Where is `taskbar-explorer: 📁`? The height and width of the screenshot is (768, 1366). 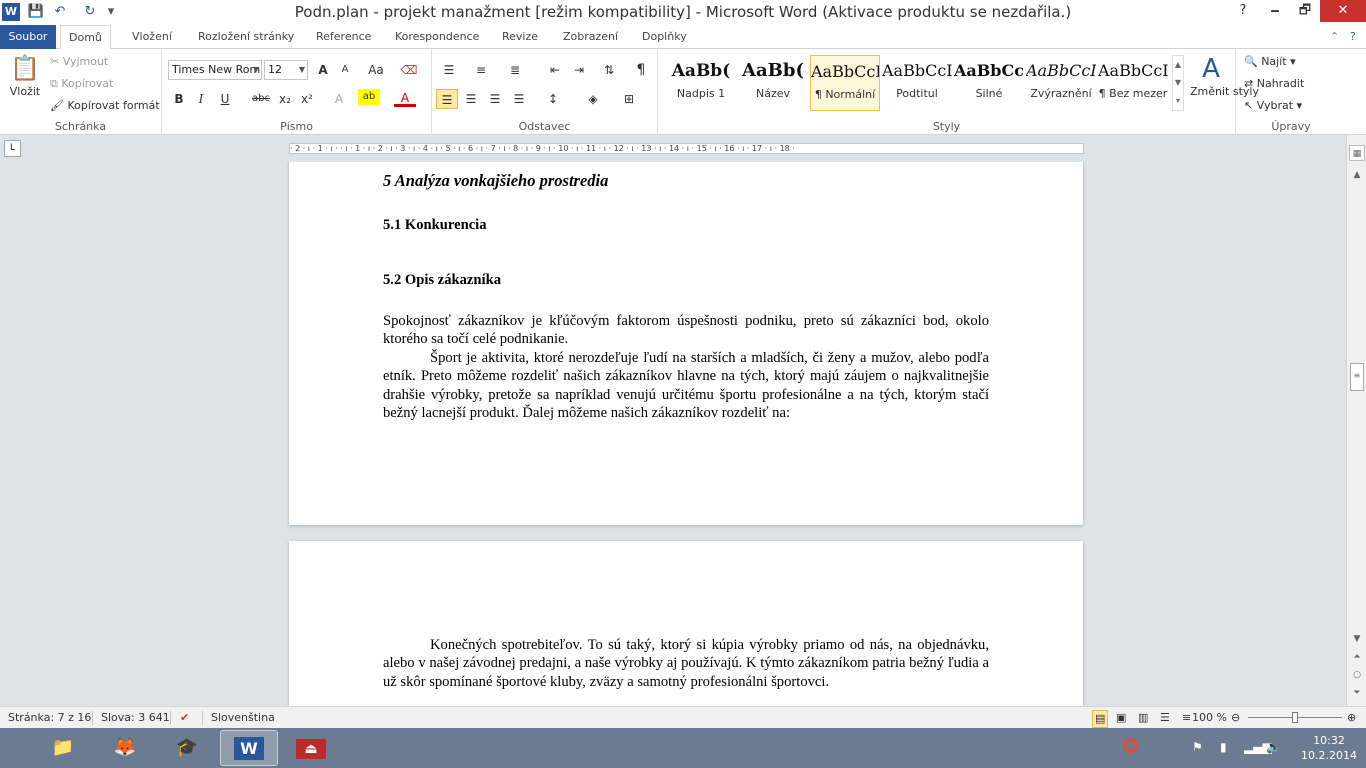
taskbar-explorer: 📁 is located at coordinates (63, 748).